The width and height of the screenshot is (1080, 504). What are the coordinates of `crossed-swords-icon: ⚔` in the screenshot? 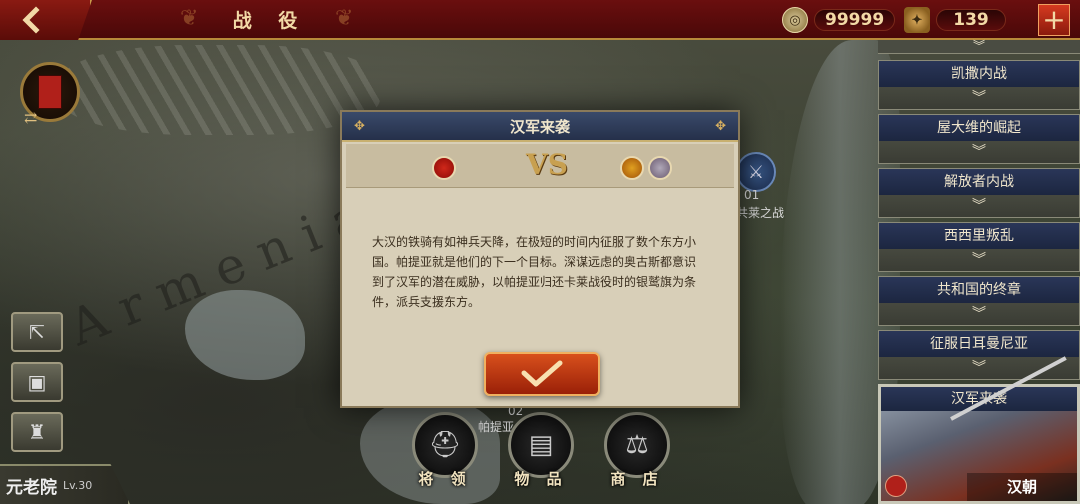 It's located at (756, 172).